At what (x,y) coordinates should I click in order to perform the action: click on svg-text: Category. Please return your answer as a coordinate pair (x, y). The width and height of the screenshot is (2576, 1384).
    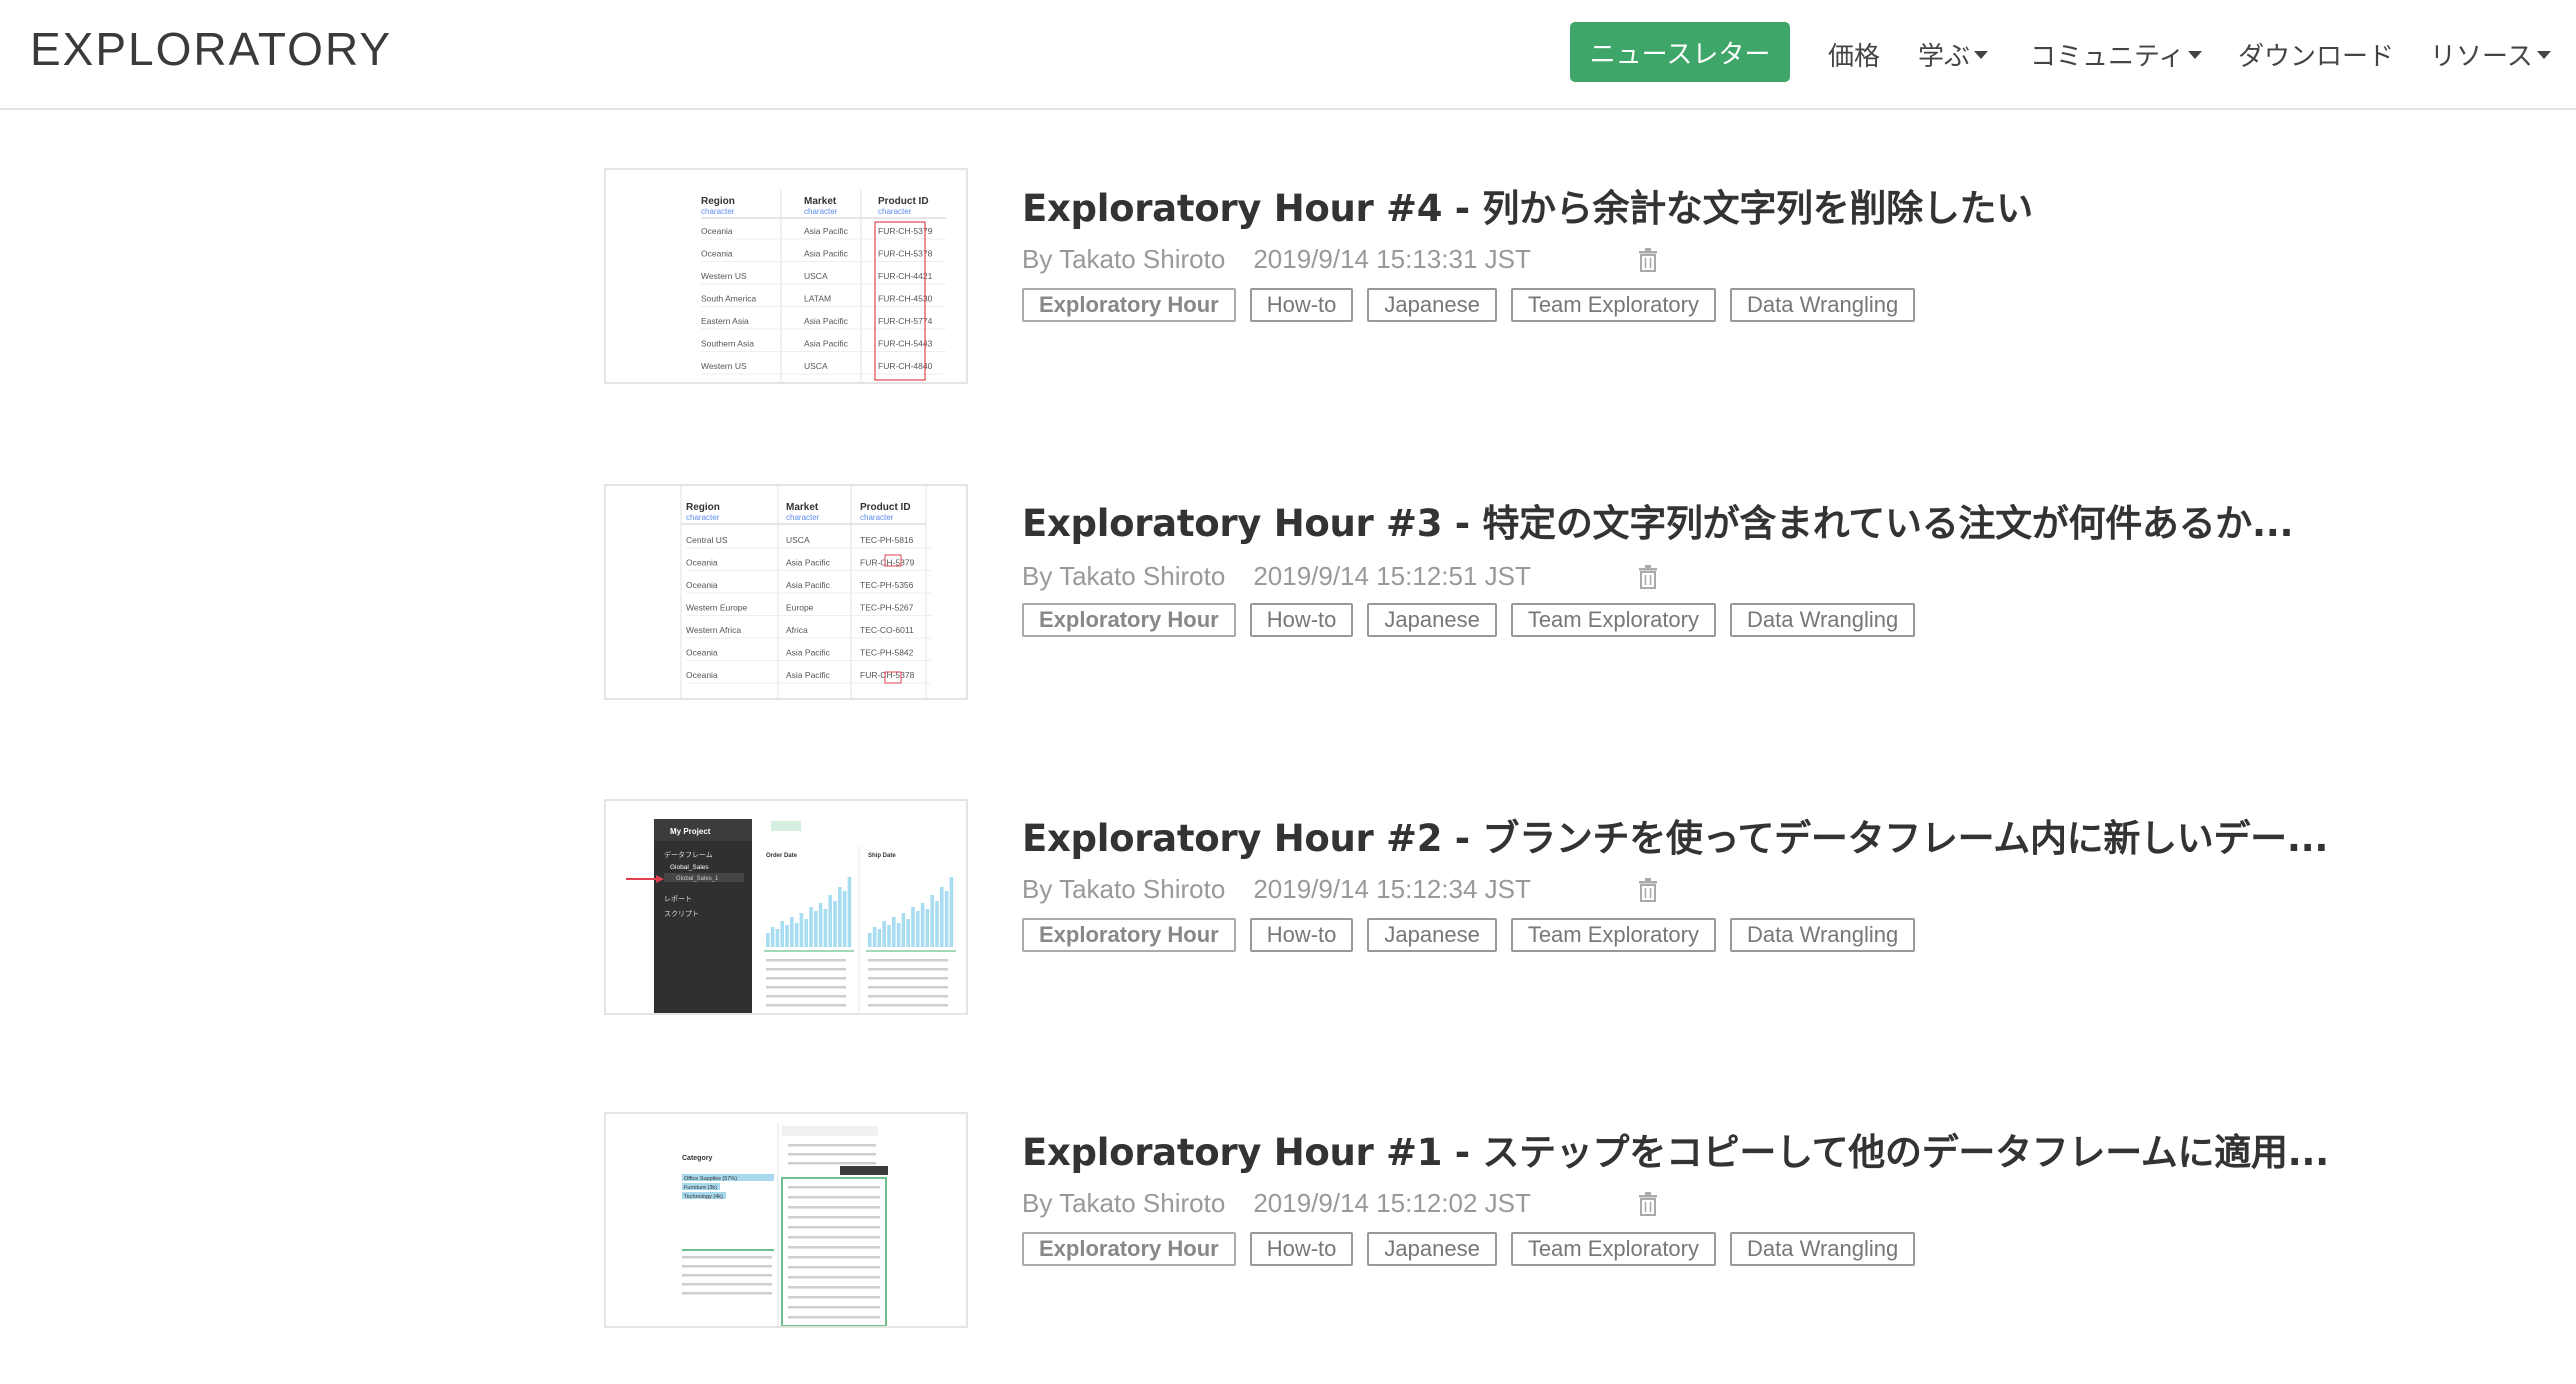
    Looking at the image, I should click on (697, 1158).